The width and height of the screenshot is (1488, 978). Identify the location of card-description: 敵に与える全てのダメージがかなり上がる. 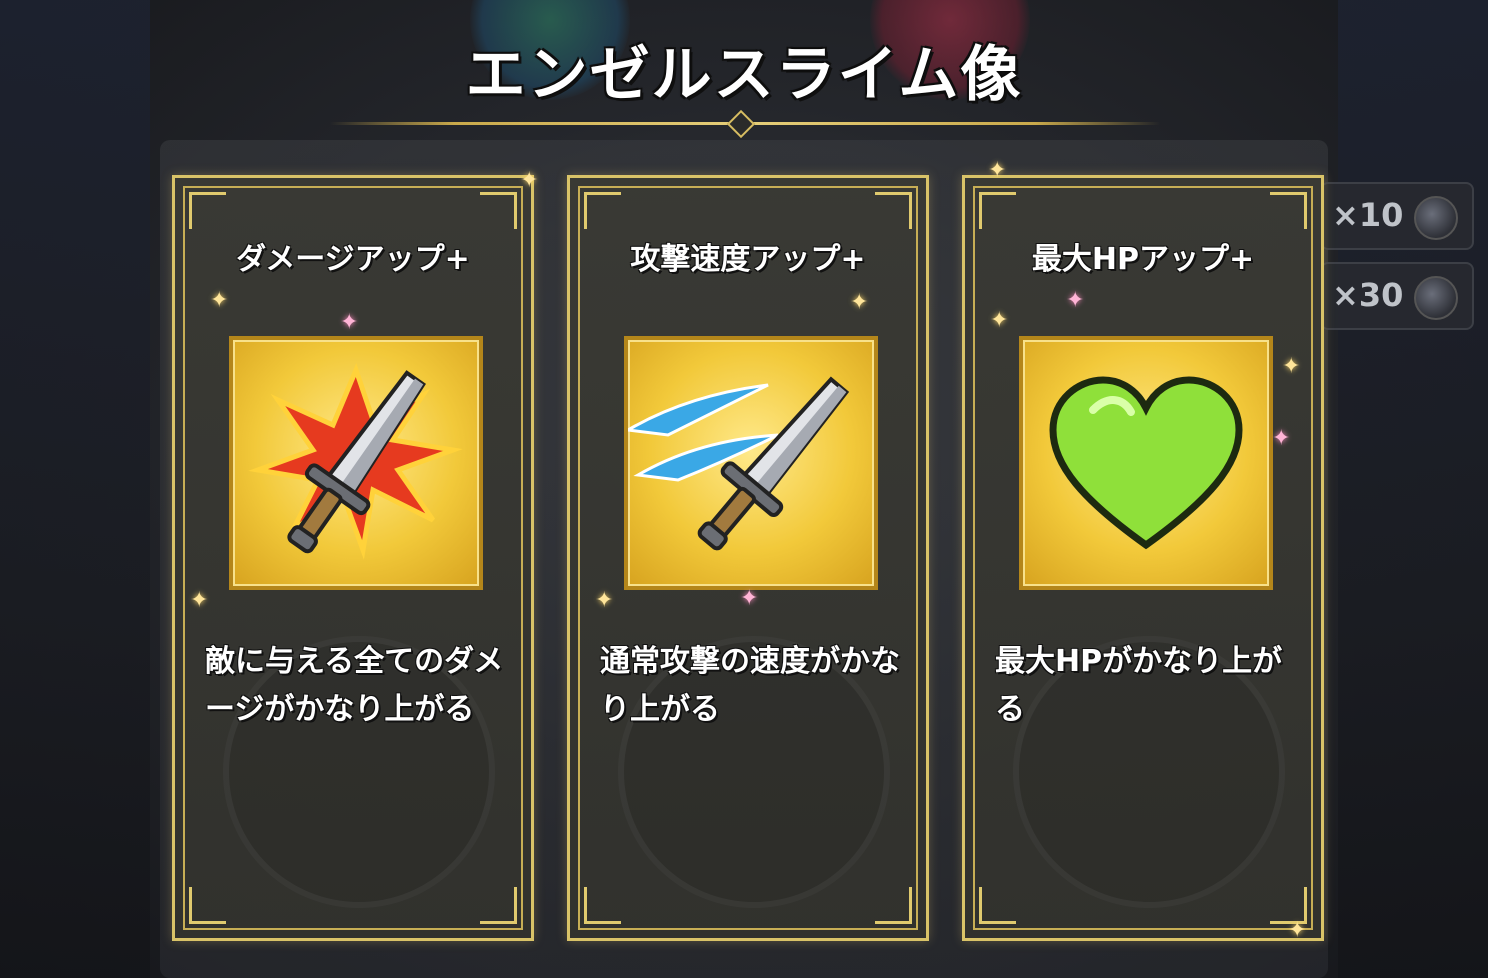
(354, 685).